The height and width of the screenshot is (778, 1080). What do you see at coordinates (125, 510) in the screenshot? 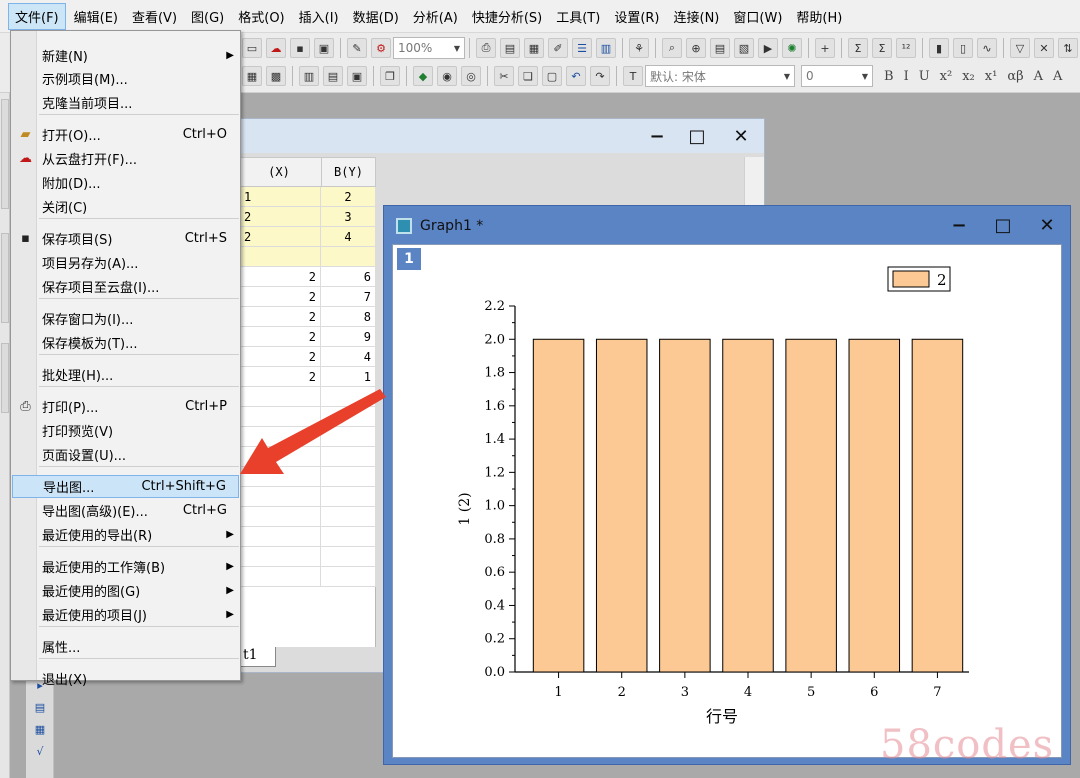
I see `file-menu-item: 导出图(高级)(E)... Ctrl+G` at bounding box center [125, 510].